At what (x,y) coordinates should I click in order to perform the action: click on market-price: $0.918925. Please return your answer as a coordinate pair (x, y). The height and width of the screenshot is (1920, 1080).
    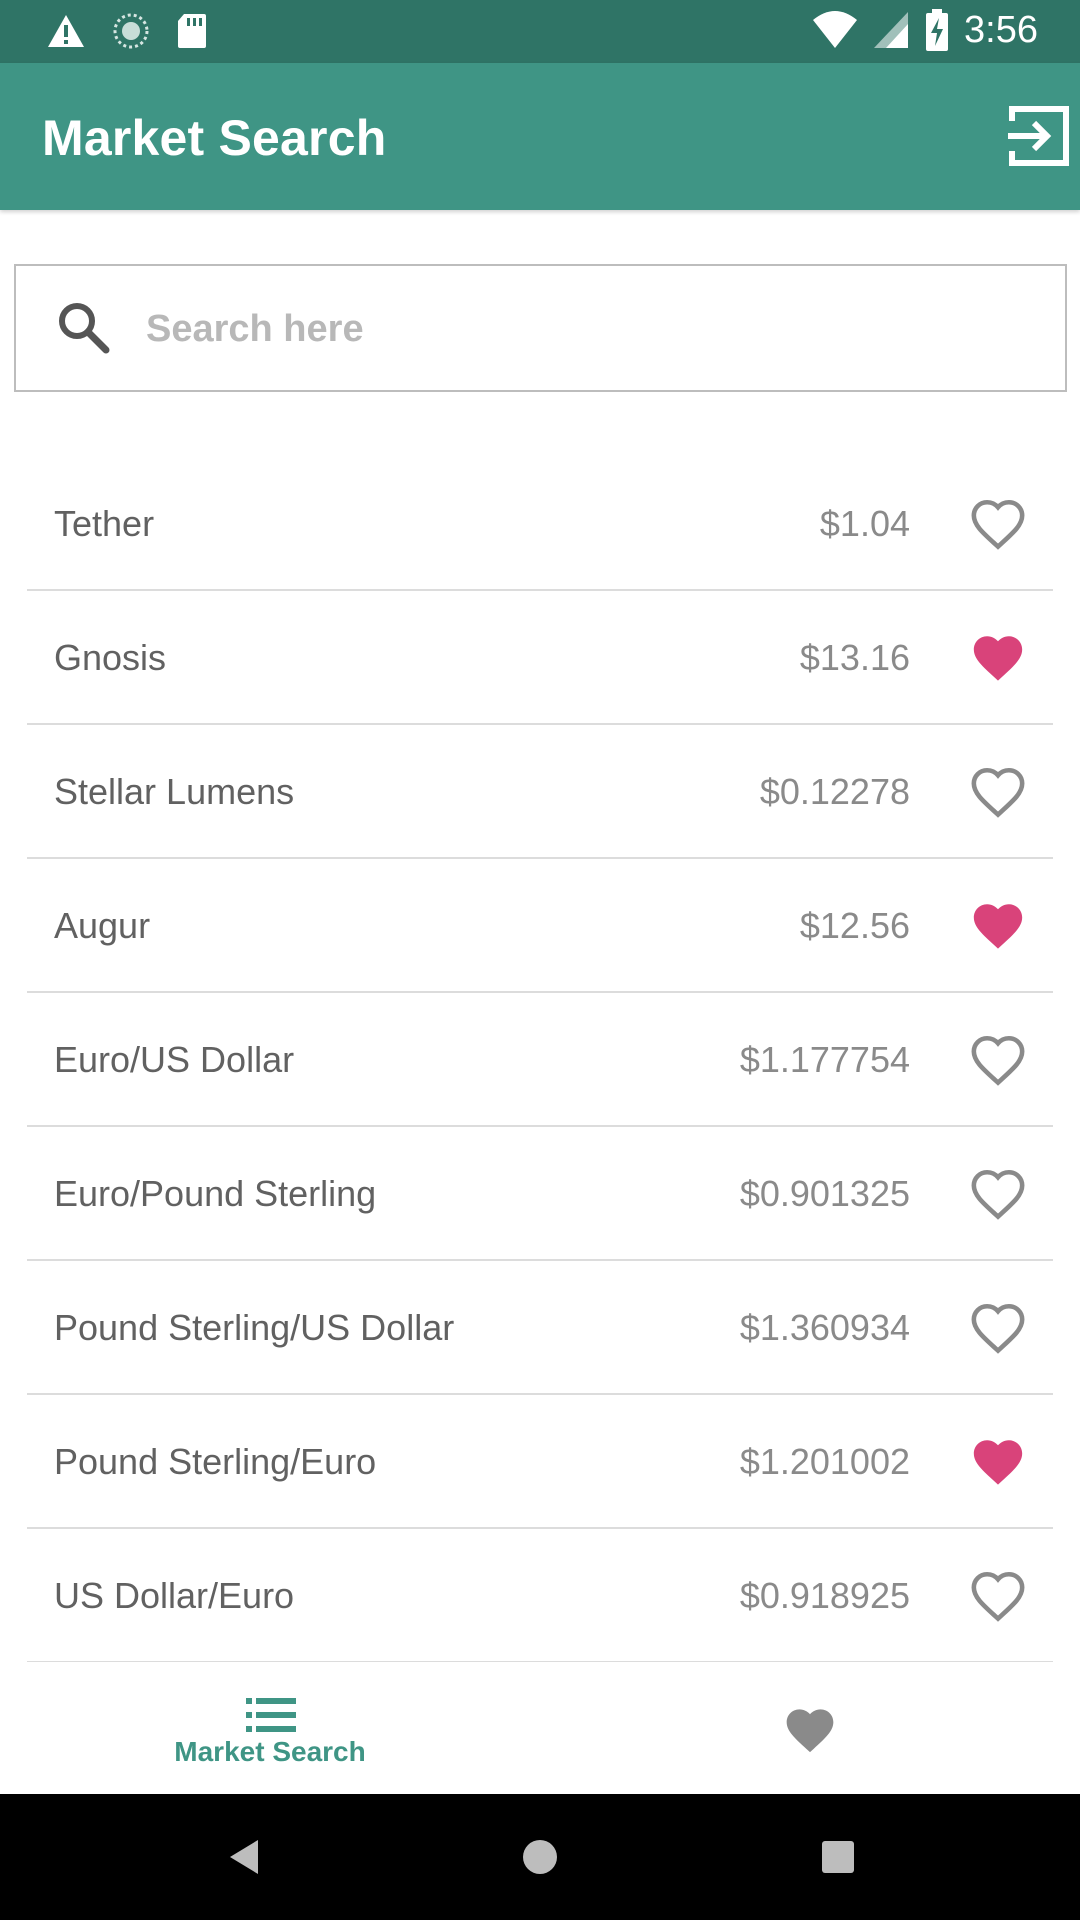
    Looking at the image, I should click on (824, 1595).